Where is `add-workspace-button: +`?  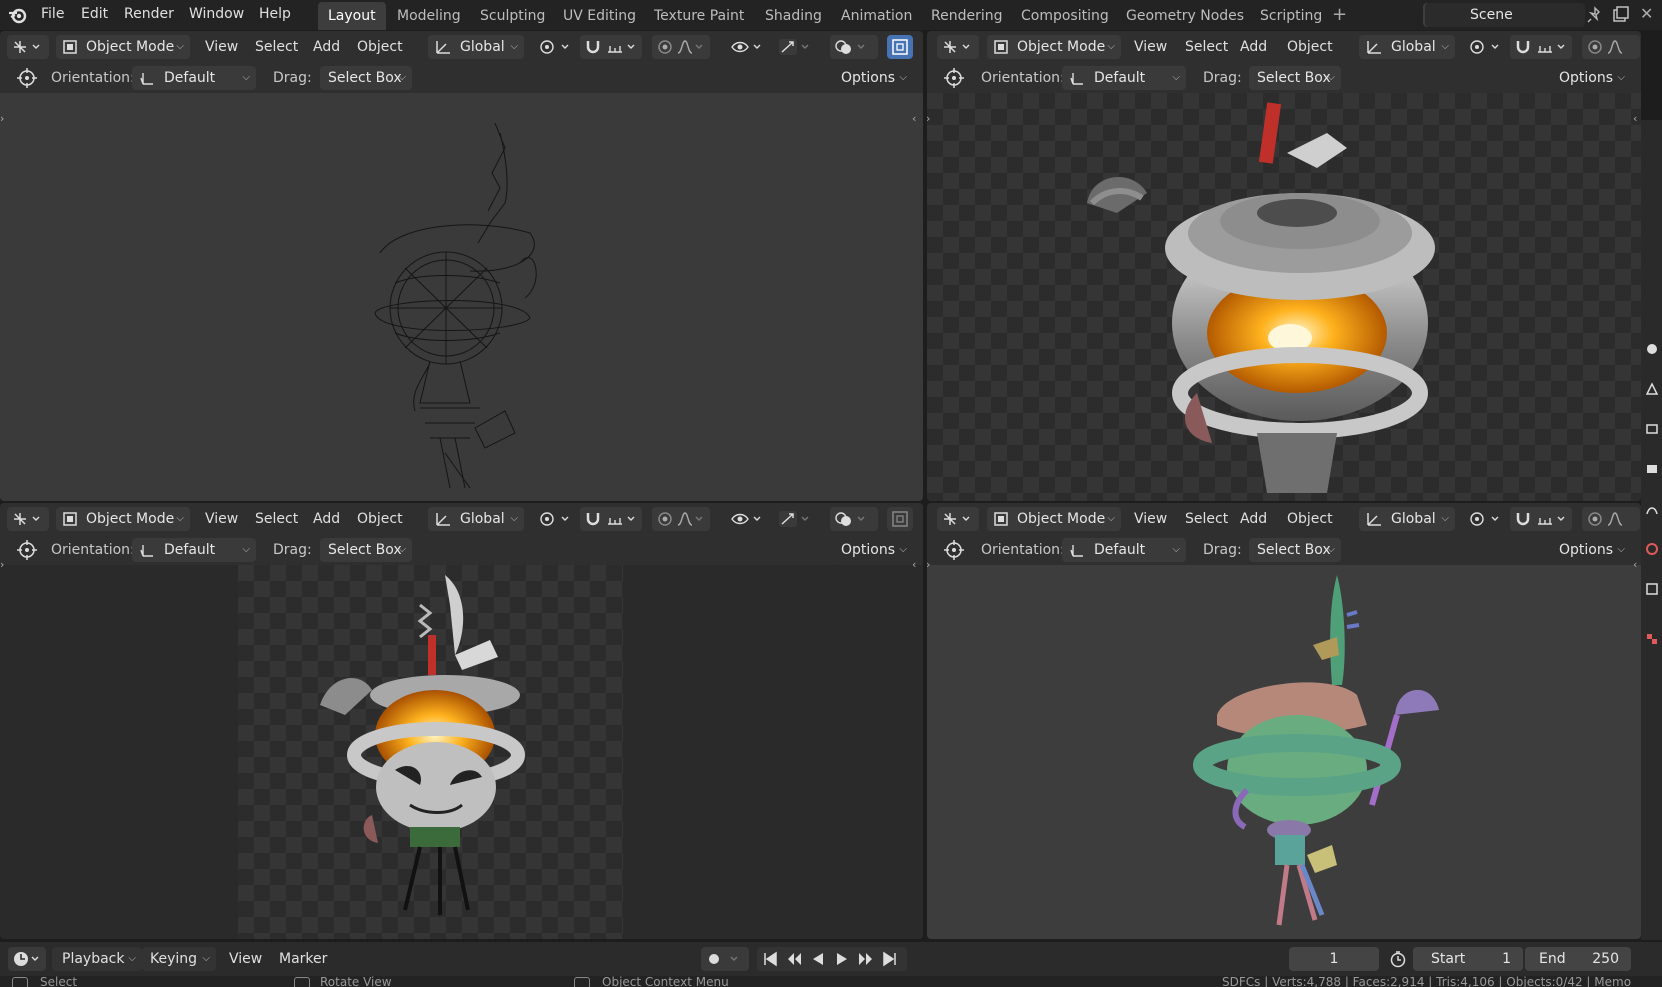
add-workspace-button: + is located at coordinates (1339, 15).